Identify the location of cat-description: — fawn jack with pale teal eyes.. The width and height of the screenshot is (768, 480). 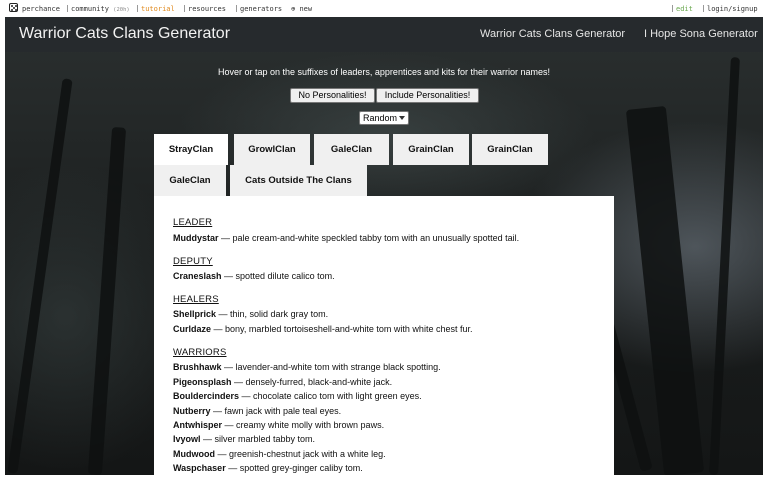
(276, 411).